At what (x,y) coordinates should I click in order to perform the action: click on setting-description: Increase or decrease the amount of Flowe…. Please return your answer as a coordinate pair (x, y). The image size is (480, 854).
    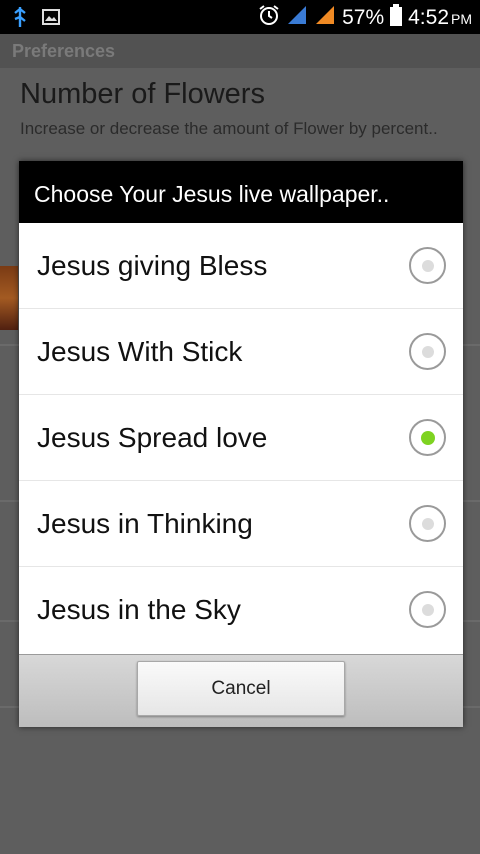
    Looking at the image, I should click on (229, 128).